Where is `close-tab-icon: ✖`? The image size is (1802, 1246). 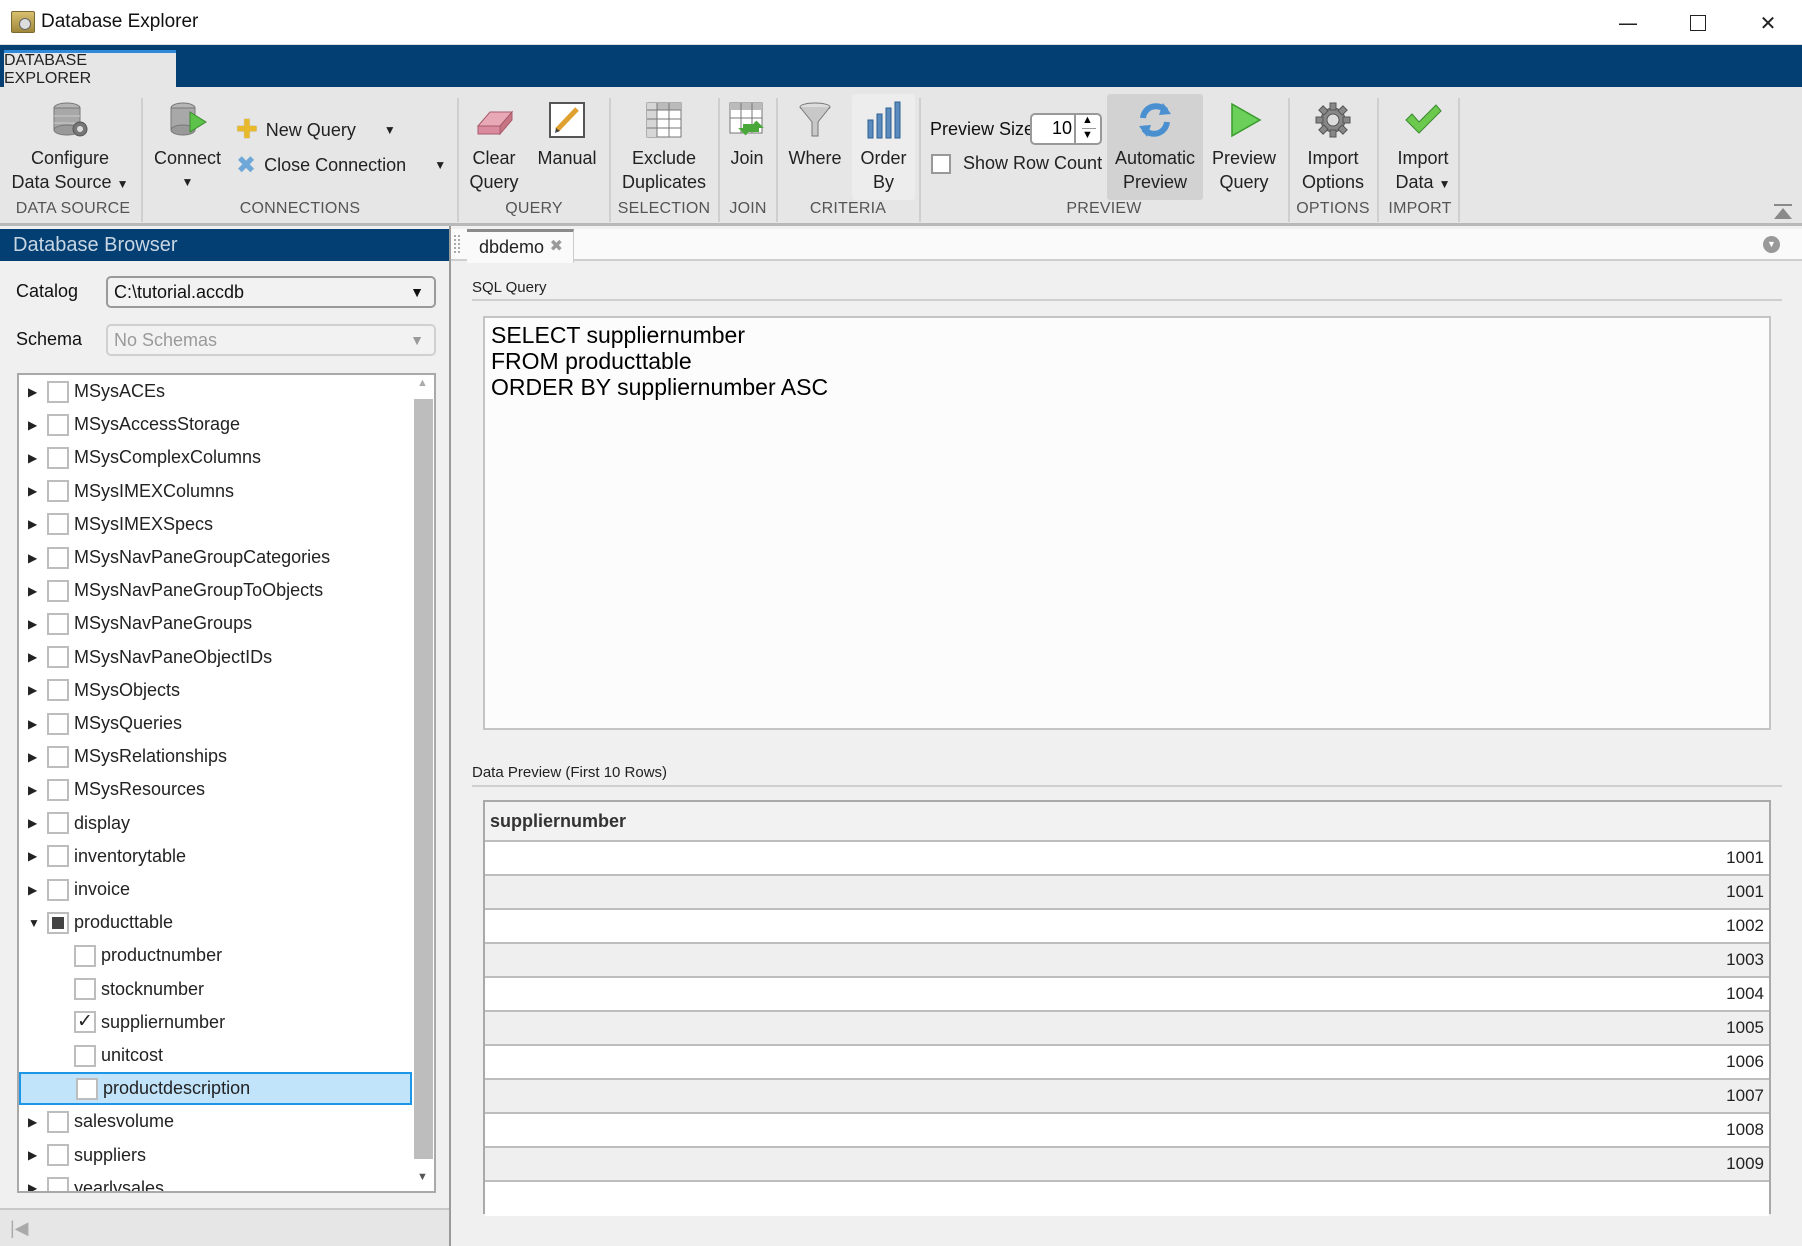 close-tab-icon: ✖ is located at coordinates (556, 247).